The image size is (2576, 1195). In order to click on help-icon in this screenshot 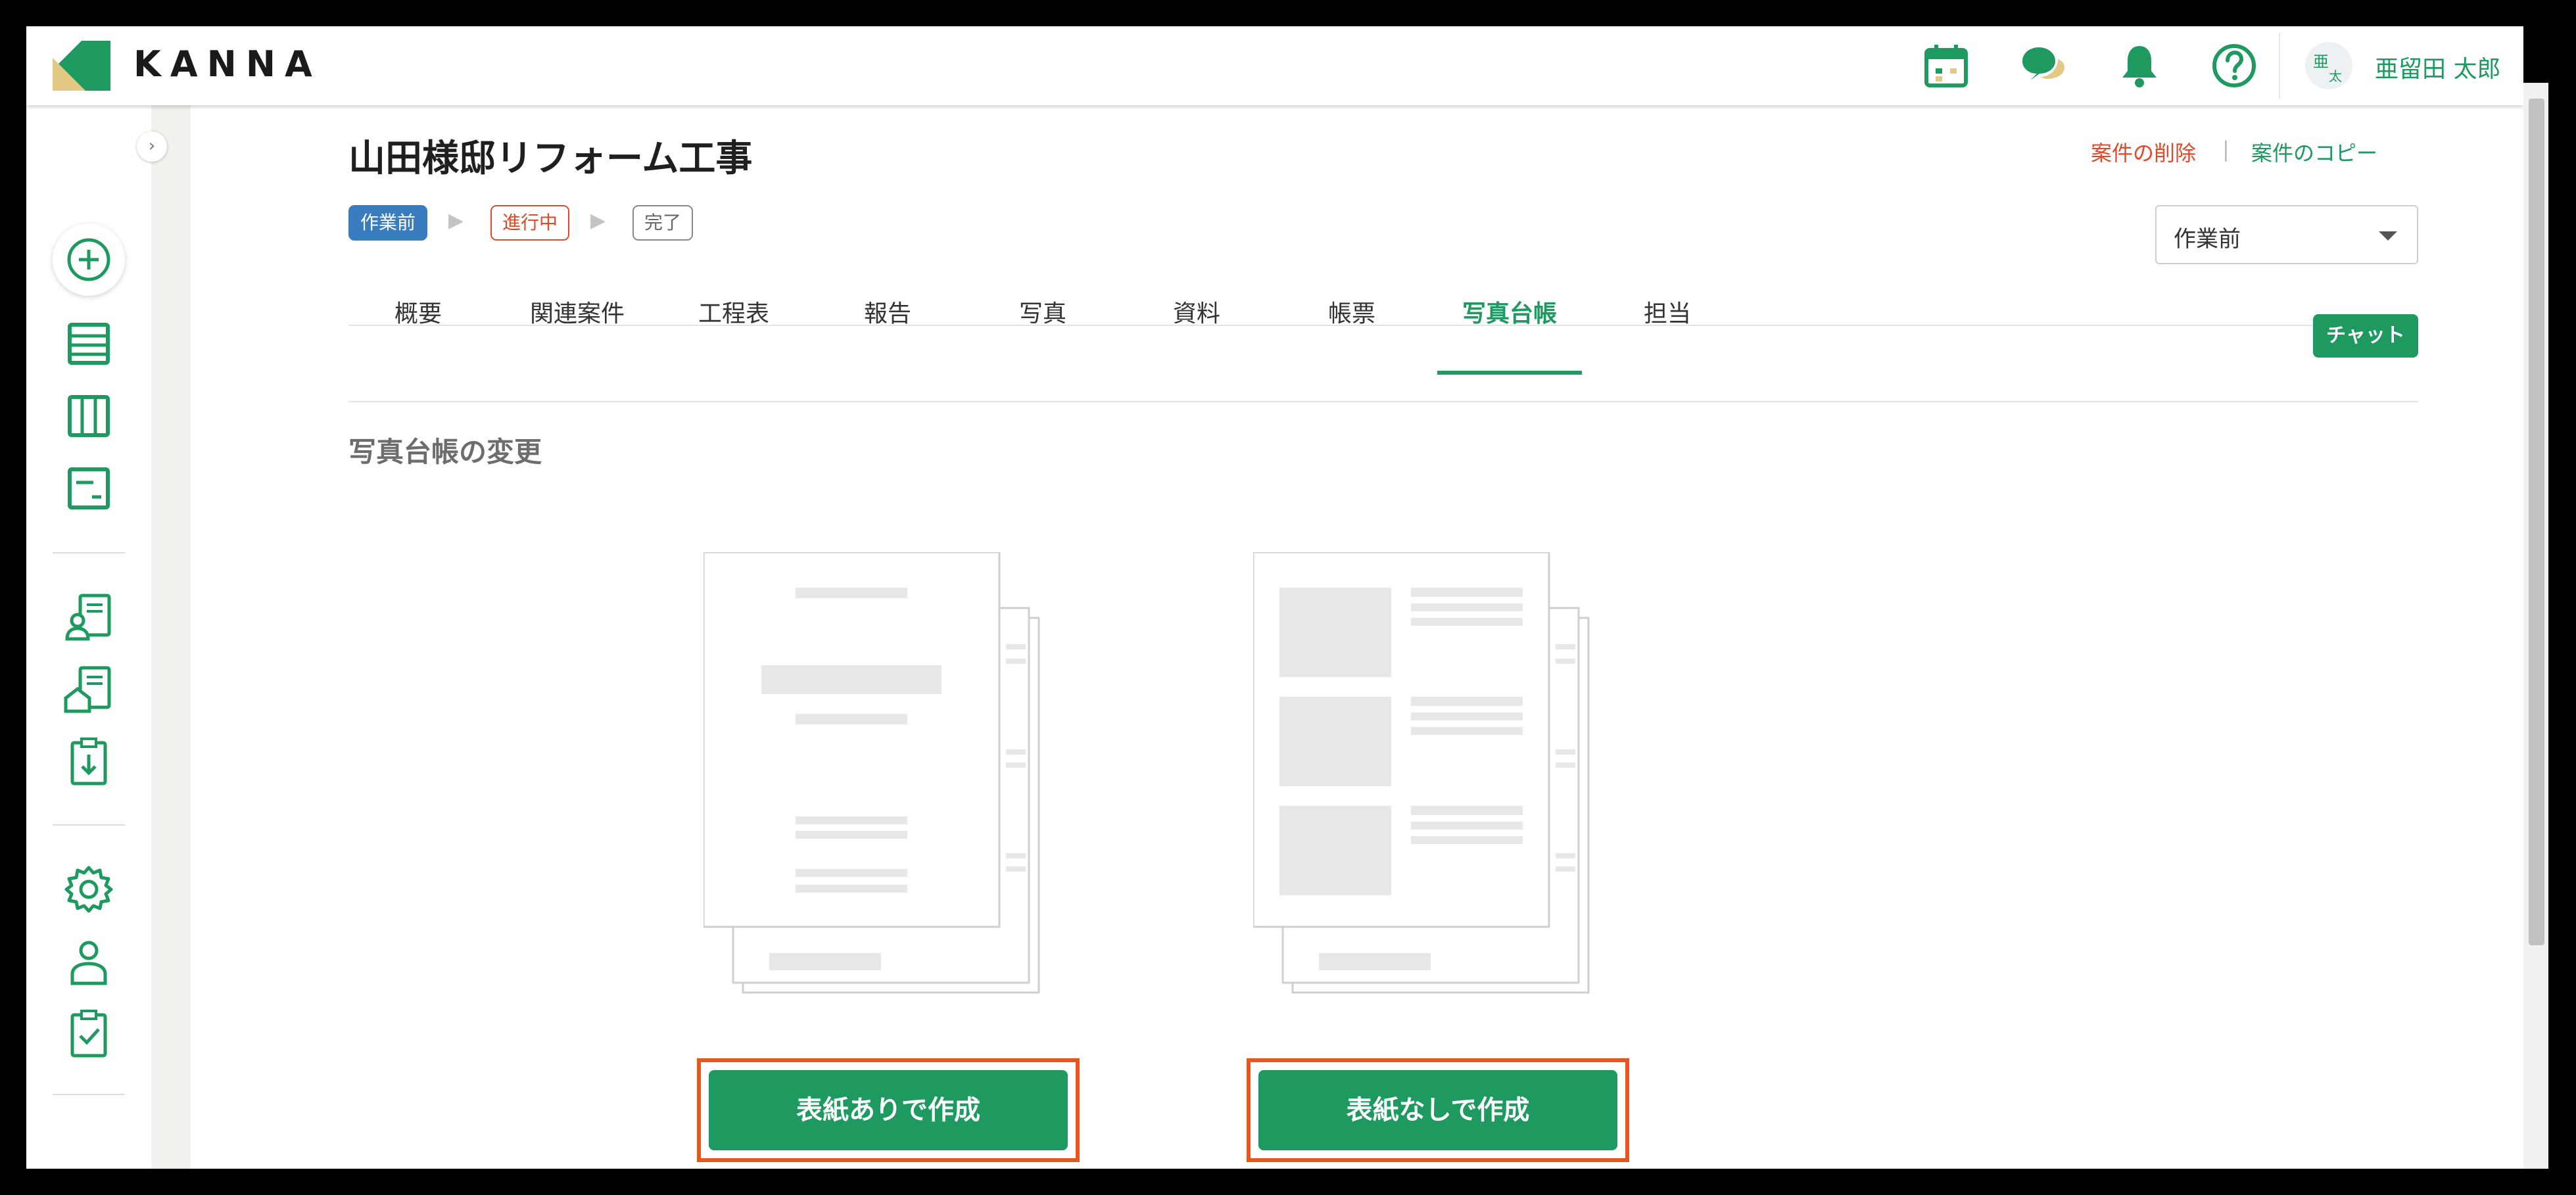, I will do `click(2234, 66)`.